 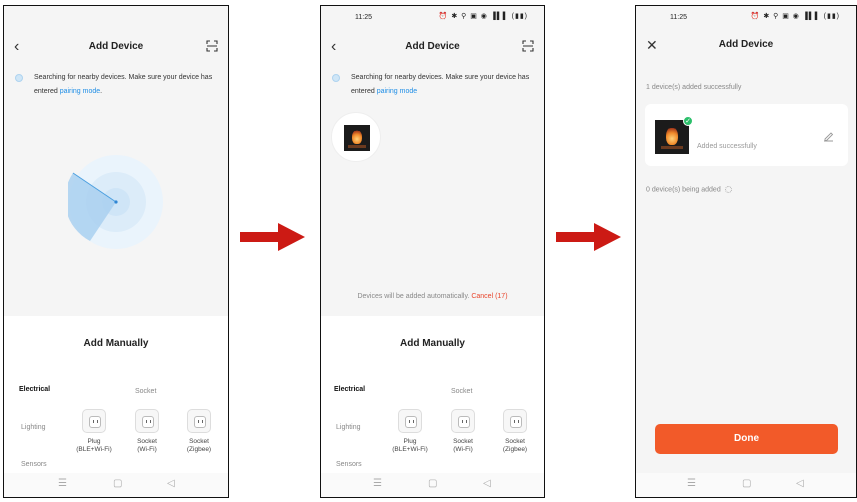 What do you see at coordinates (727, 146) in the screenshot?
I see `device-status: Added successfully` at bounding box center [727, 146].